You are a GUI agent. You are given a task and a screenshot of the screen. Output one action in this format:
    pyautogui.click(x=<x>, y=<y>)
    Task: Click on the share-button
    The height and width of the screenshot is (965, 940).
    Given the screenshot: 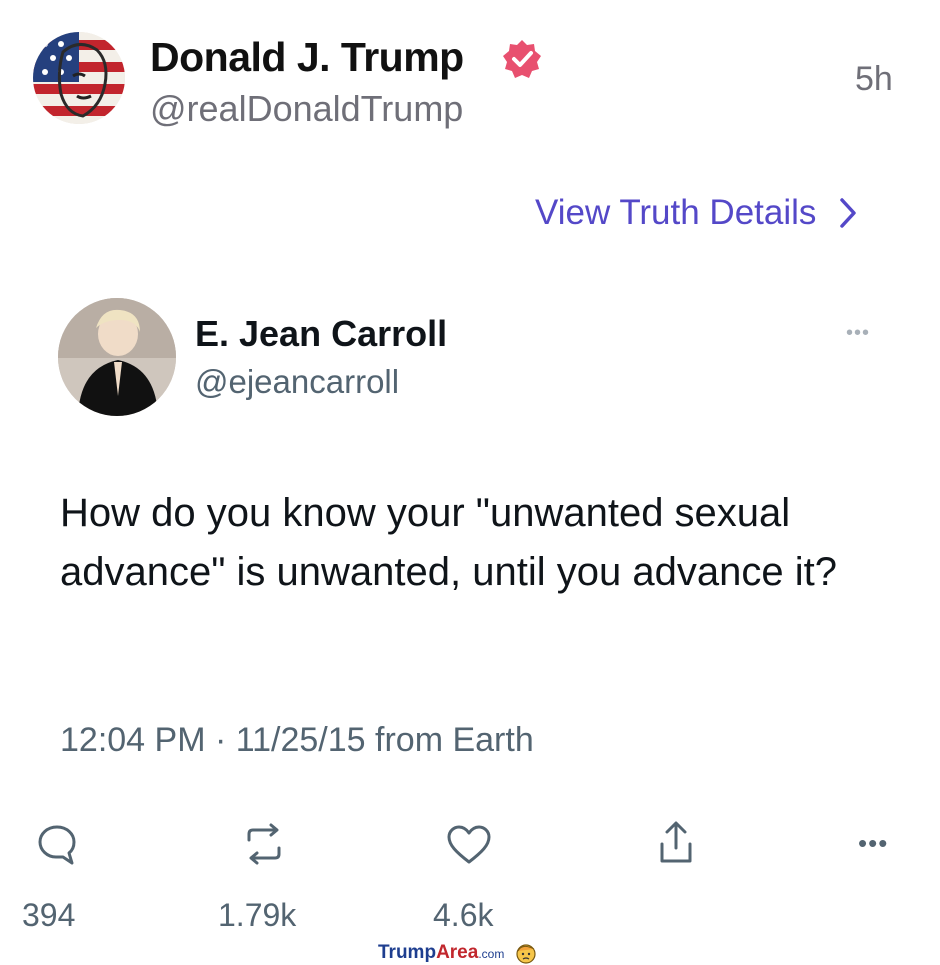 What is the action you would take?
    pyautogui.click(x=676, y=843)
    